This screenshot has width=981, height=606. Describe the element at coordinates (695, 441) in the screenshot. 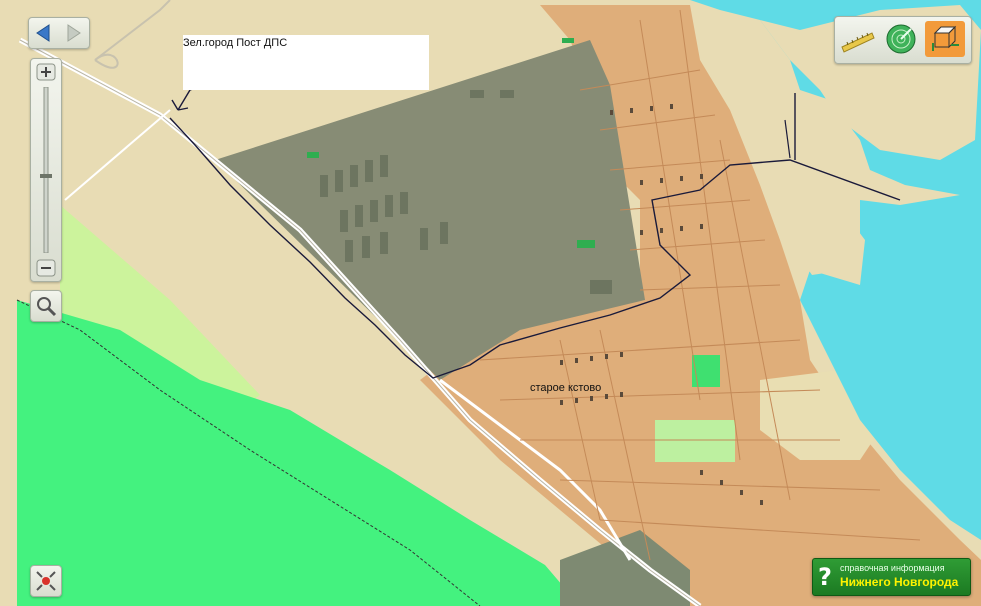

I see `park-complex` at that location.